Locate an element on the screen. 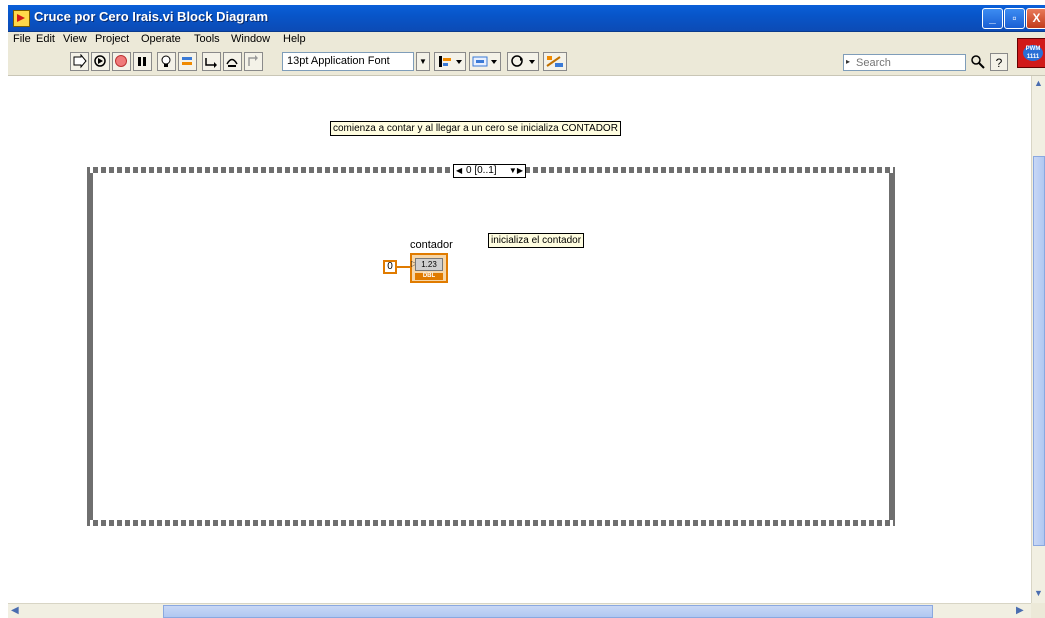 The width and height of the screenshot is (1045, 618). font-dropdown-arrow-icon: ▼ is located at coordinates (423, 61).